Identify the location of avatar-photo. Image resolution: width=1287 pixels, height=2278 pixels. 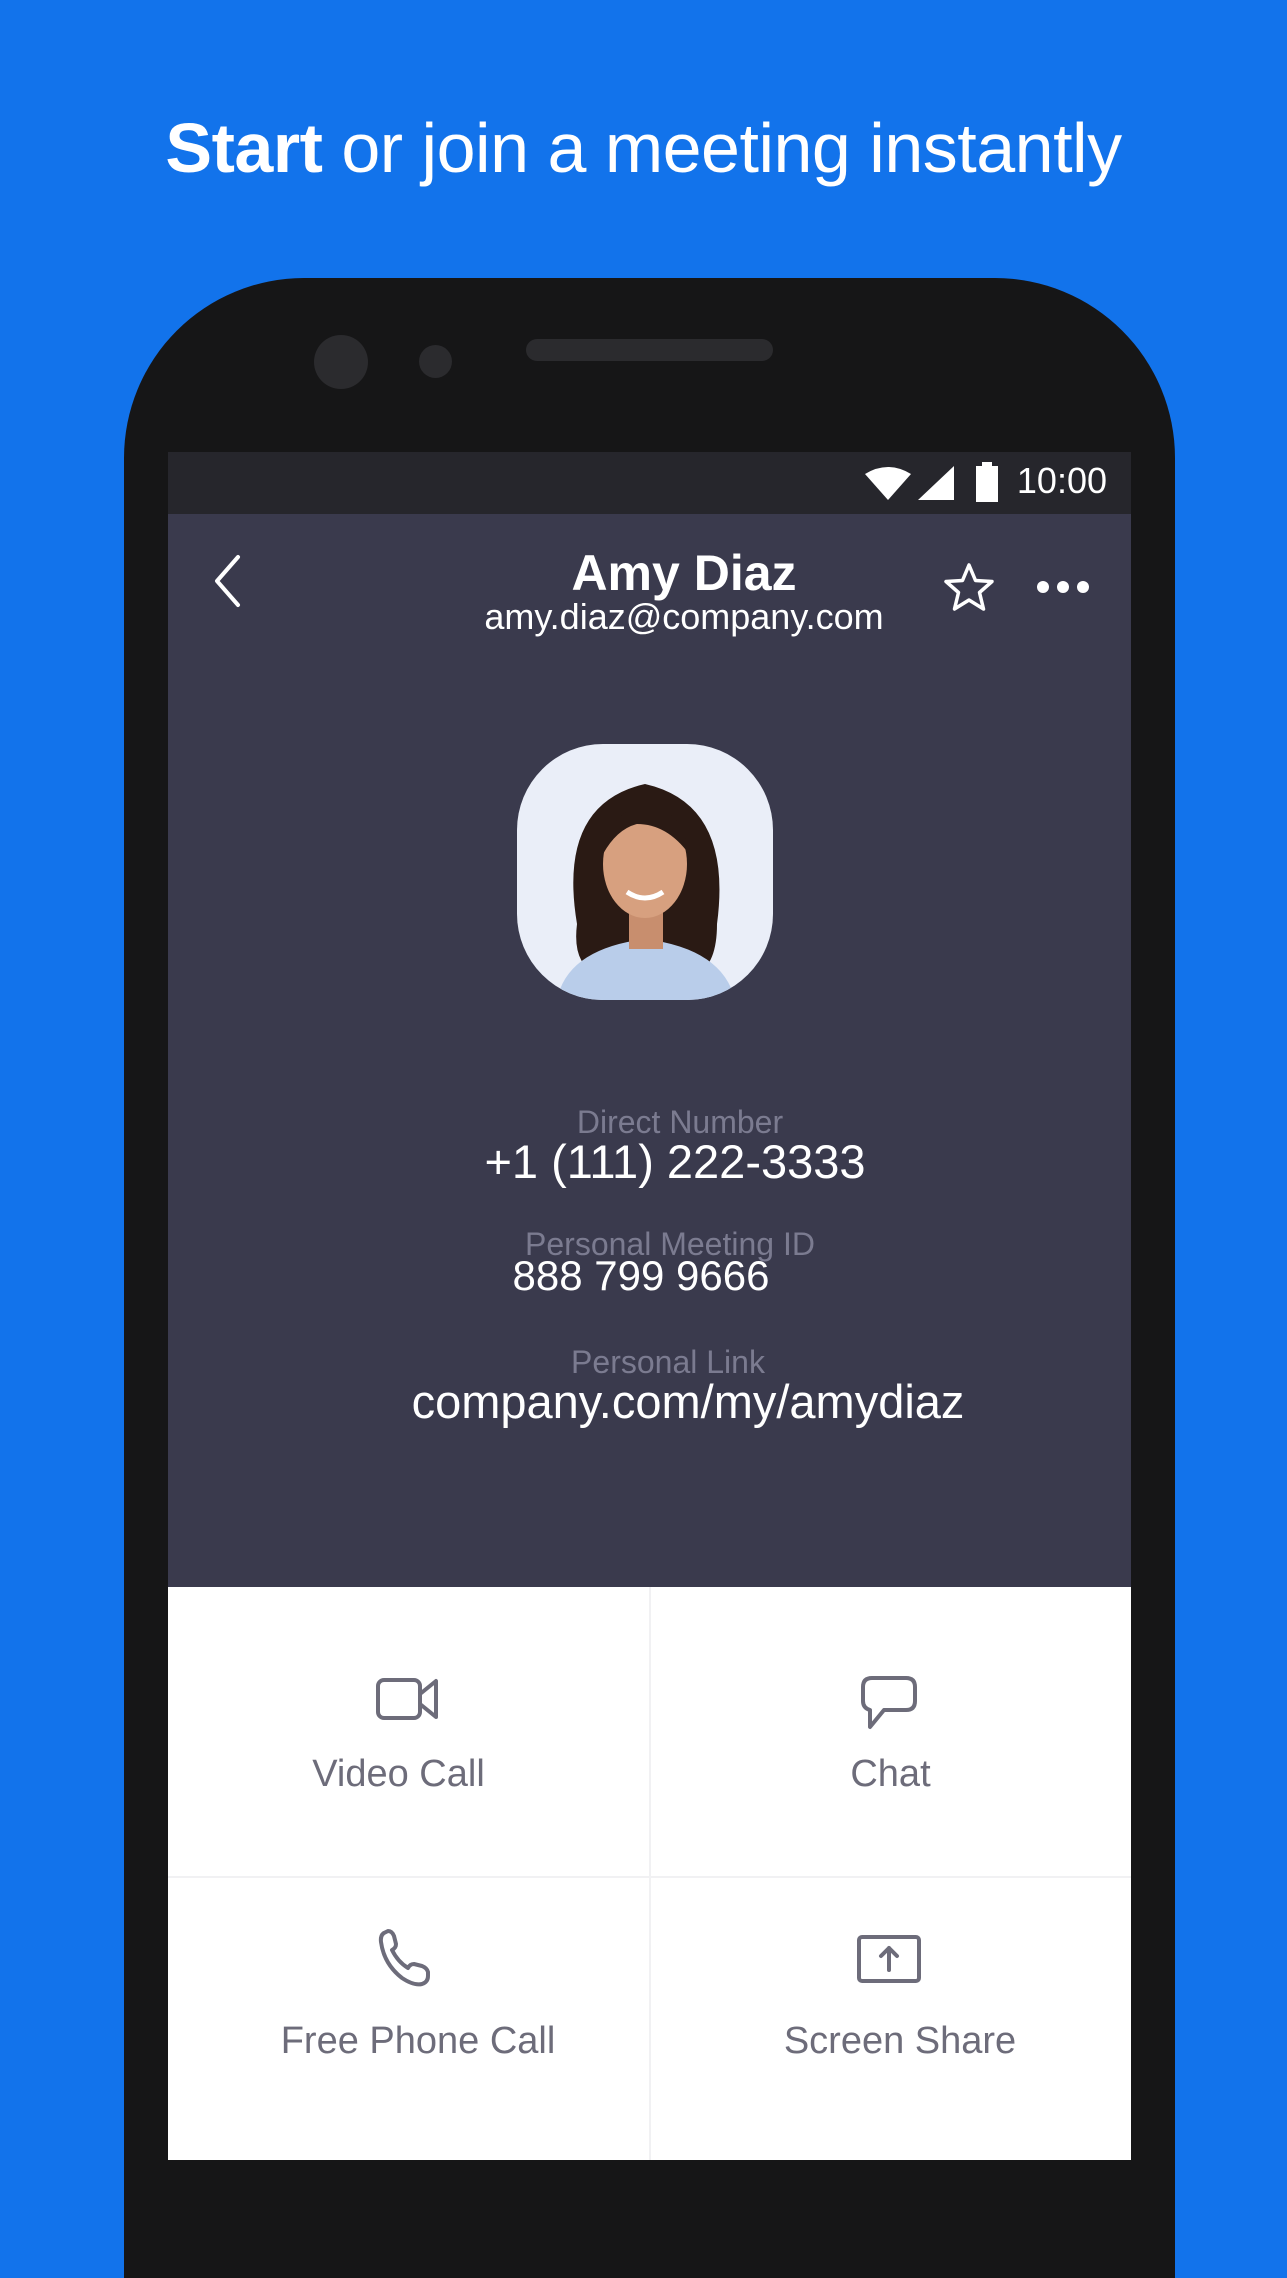
(646, 892).